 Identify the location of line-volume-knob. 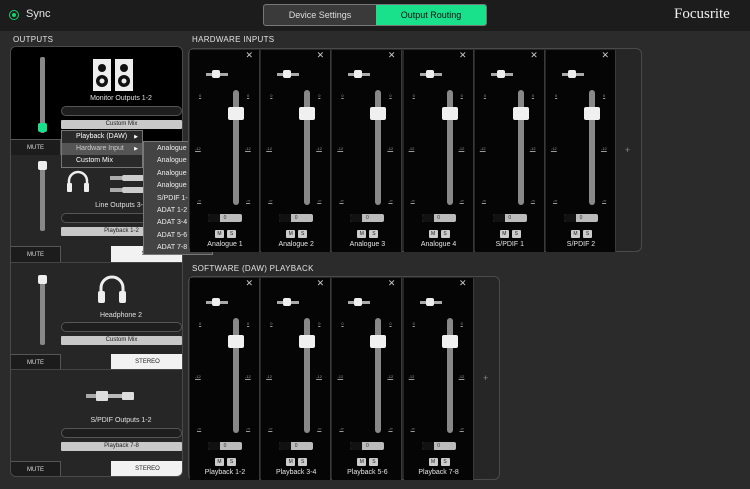
(42, 165).